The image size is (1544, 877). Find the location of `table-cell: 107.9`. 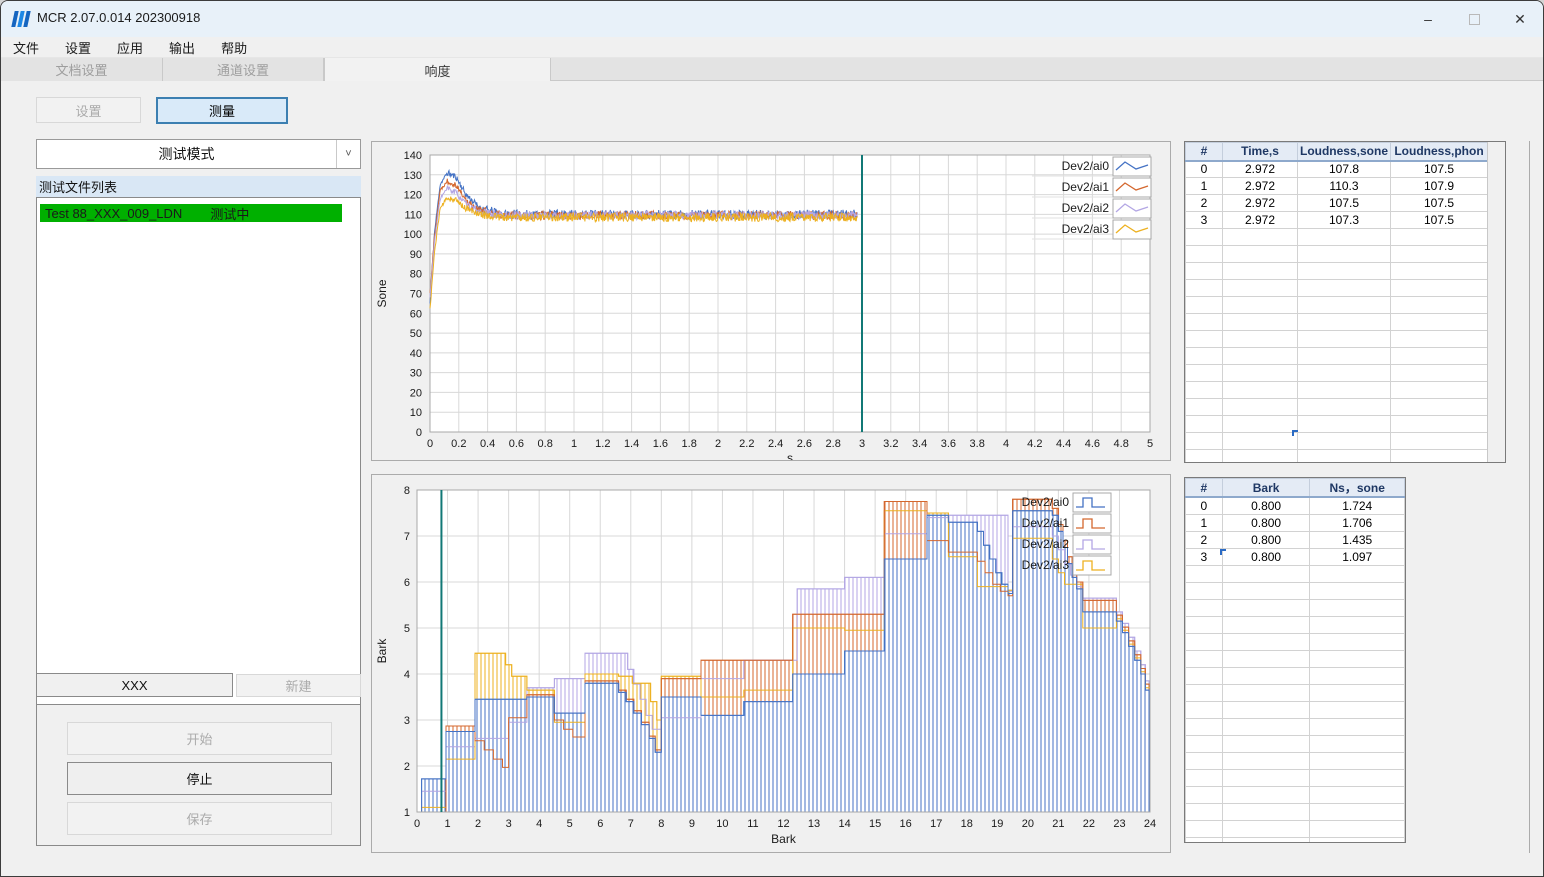

table-cell: 107.9 is located at coordinates (1439, 186).